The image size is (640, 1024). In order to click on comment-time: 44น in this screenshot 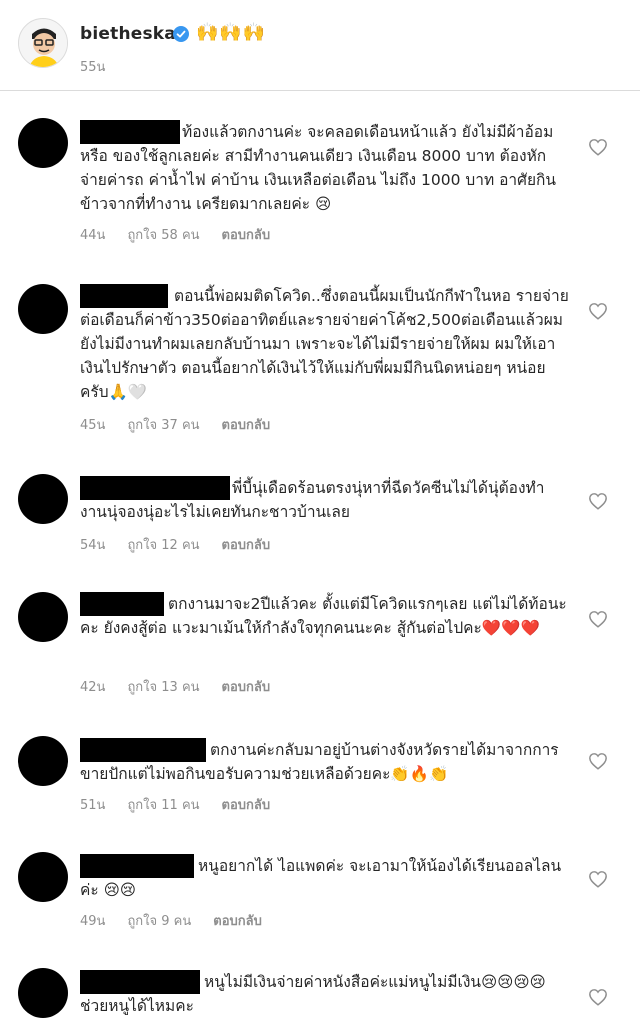, I will do `click(93, 235)`.